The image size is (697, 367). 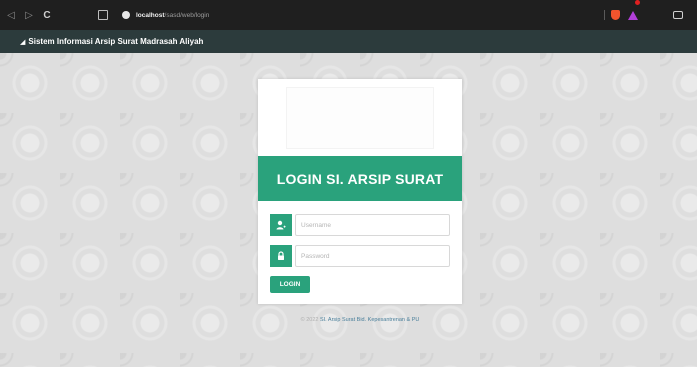 What do you see at coordinates (360, 118) in the screenshot?
I see `logo-placeholder` at bounding box center [360, 118].